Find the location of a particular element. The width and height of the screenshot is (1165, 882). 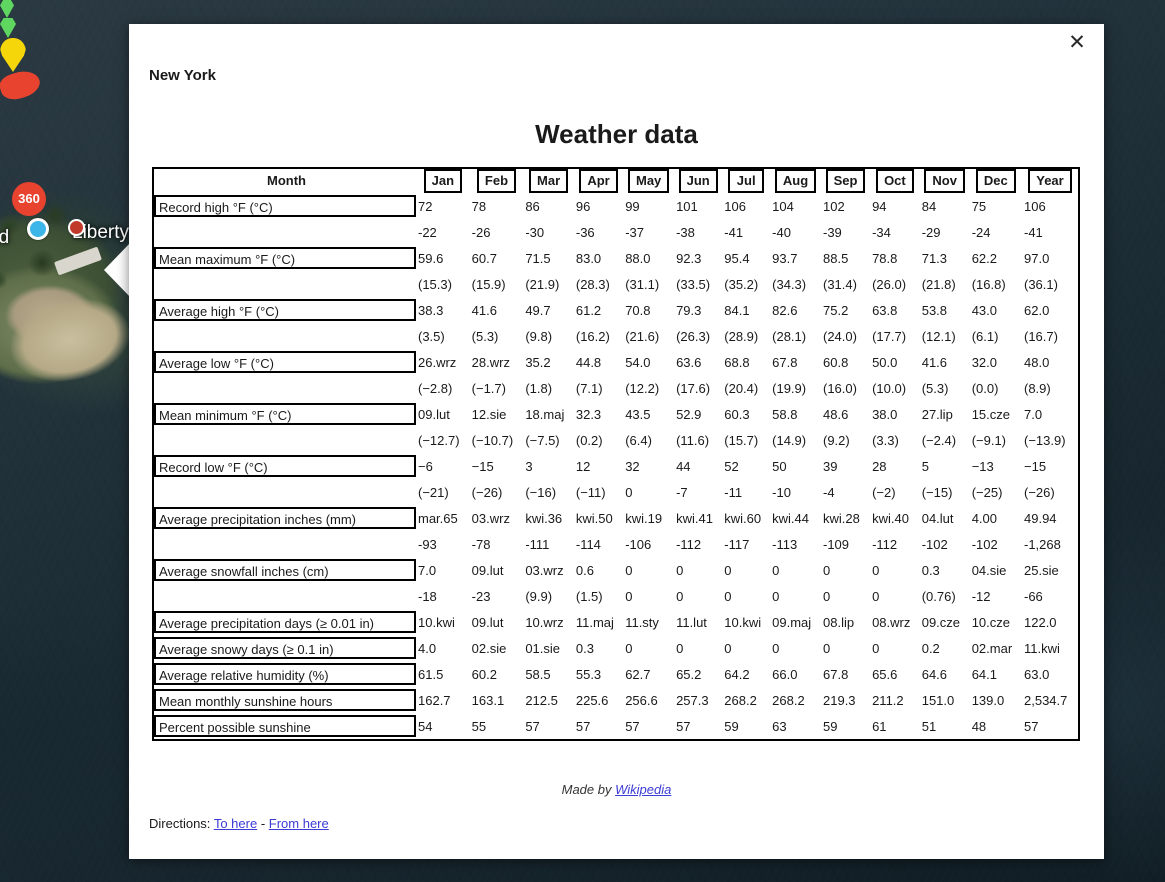

table-cell: 70.8 is located at coordinates (638, 310).